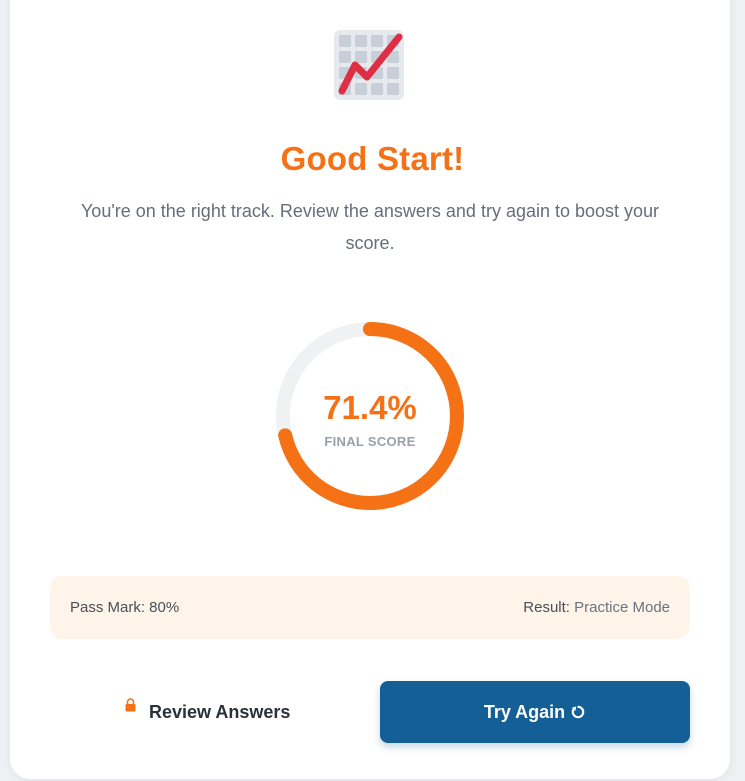  Describe the element at coordinates (369, 65) in the screenshot. I see `chart-increasing-icon` at that location.